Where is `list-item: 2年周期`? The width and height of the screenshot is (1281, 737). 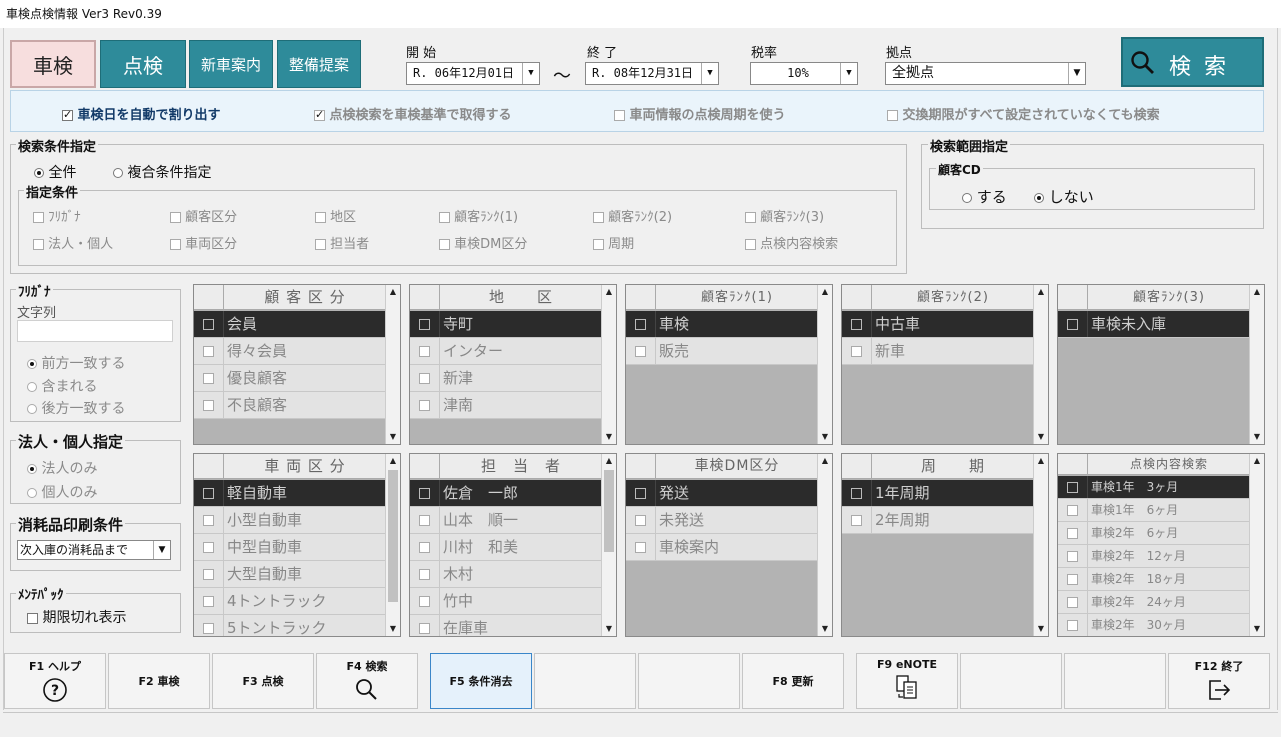 list-item: 2年周期 is located at coordinates (938, 520).